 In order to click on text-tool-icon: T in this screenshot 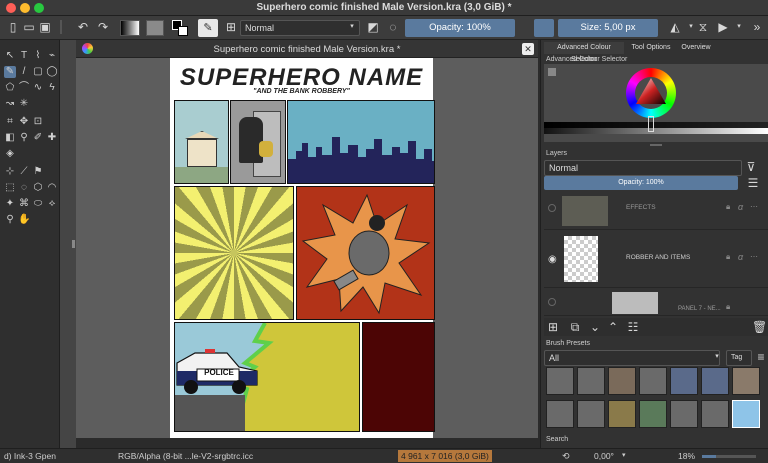, I will do `click(24, 56)`.